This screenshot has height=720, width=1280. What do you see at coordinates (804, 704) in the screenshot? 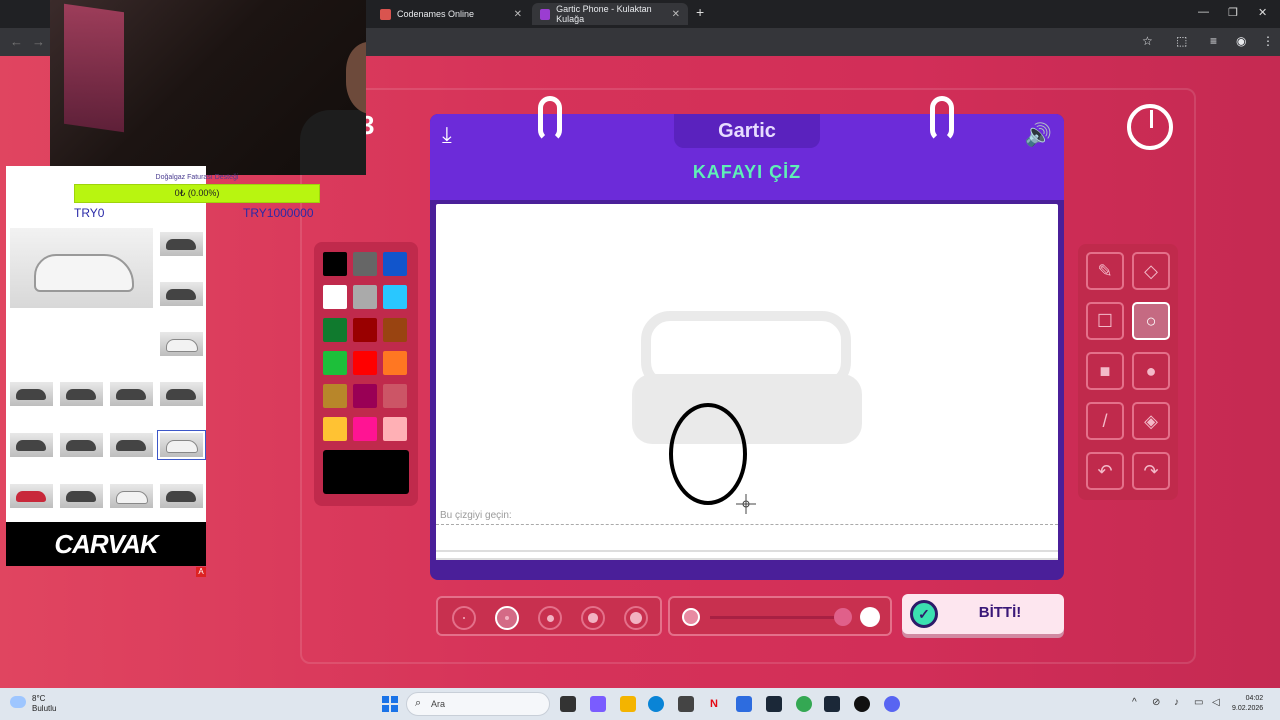
I see `chrome-icon` at bounding box center [804, 704].